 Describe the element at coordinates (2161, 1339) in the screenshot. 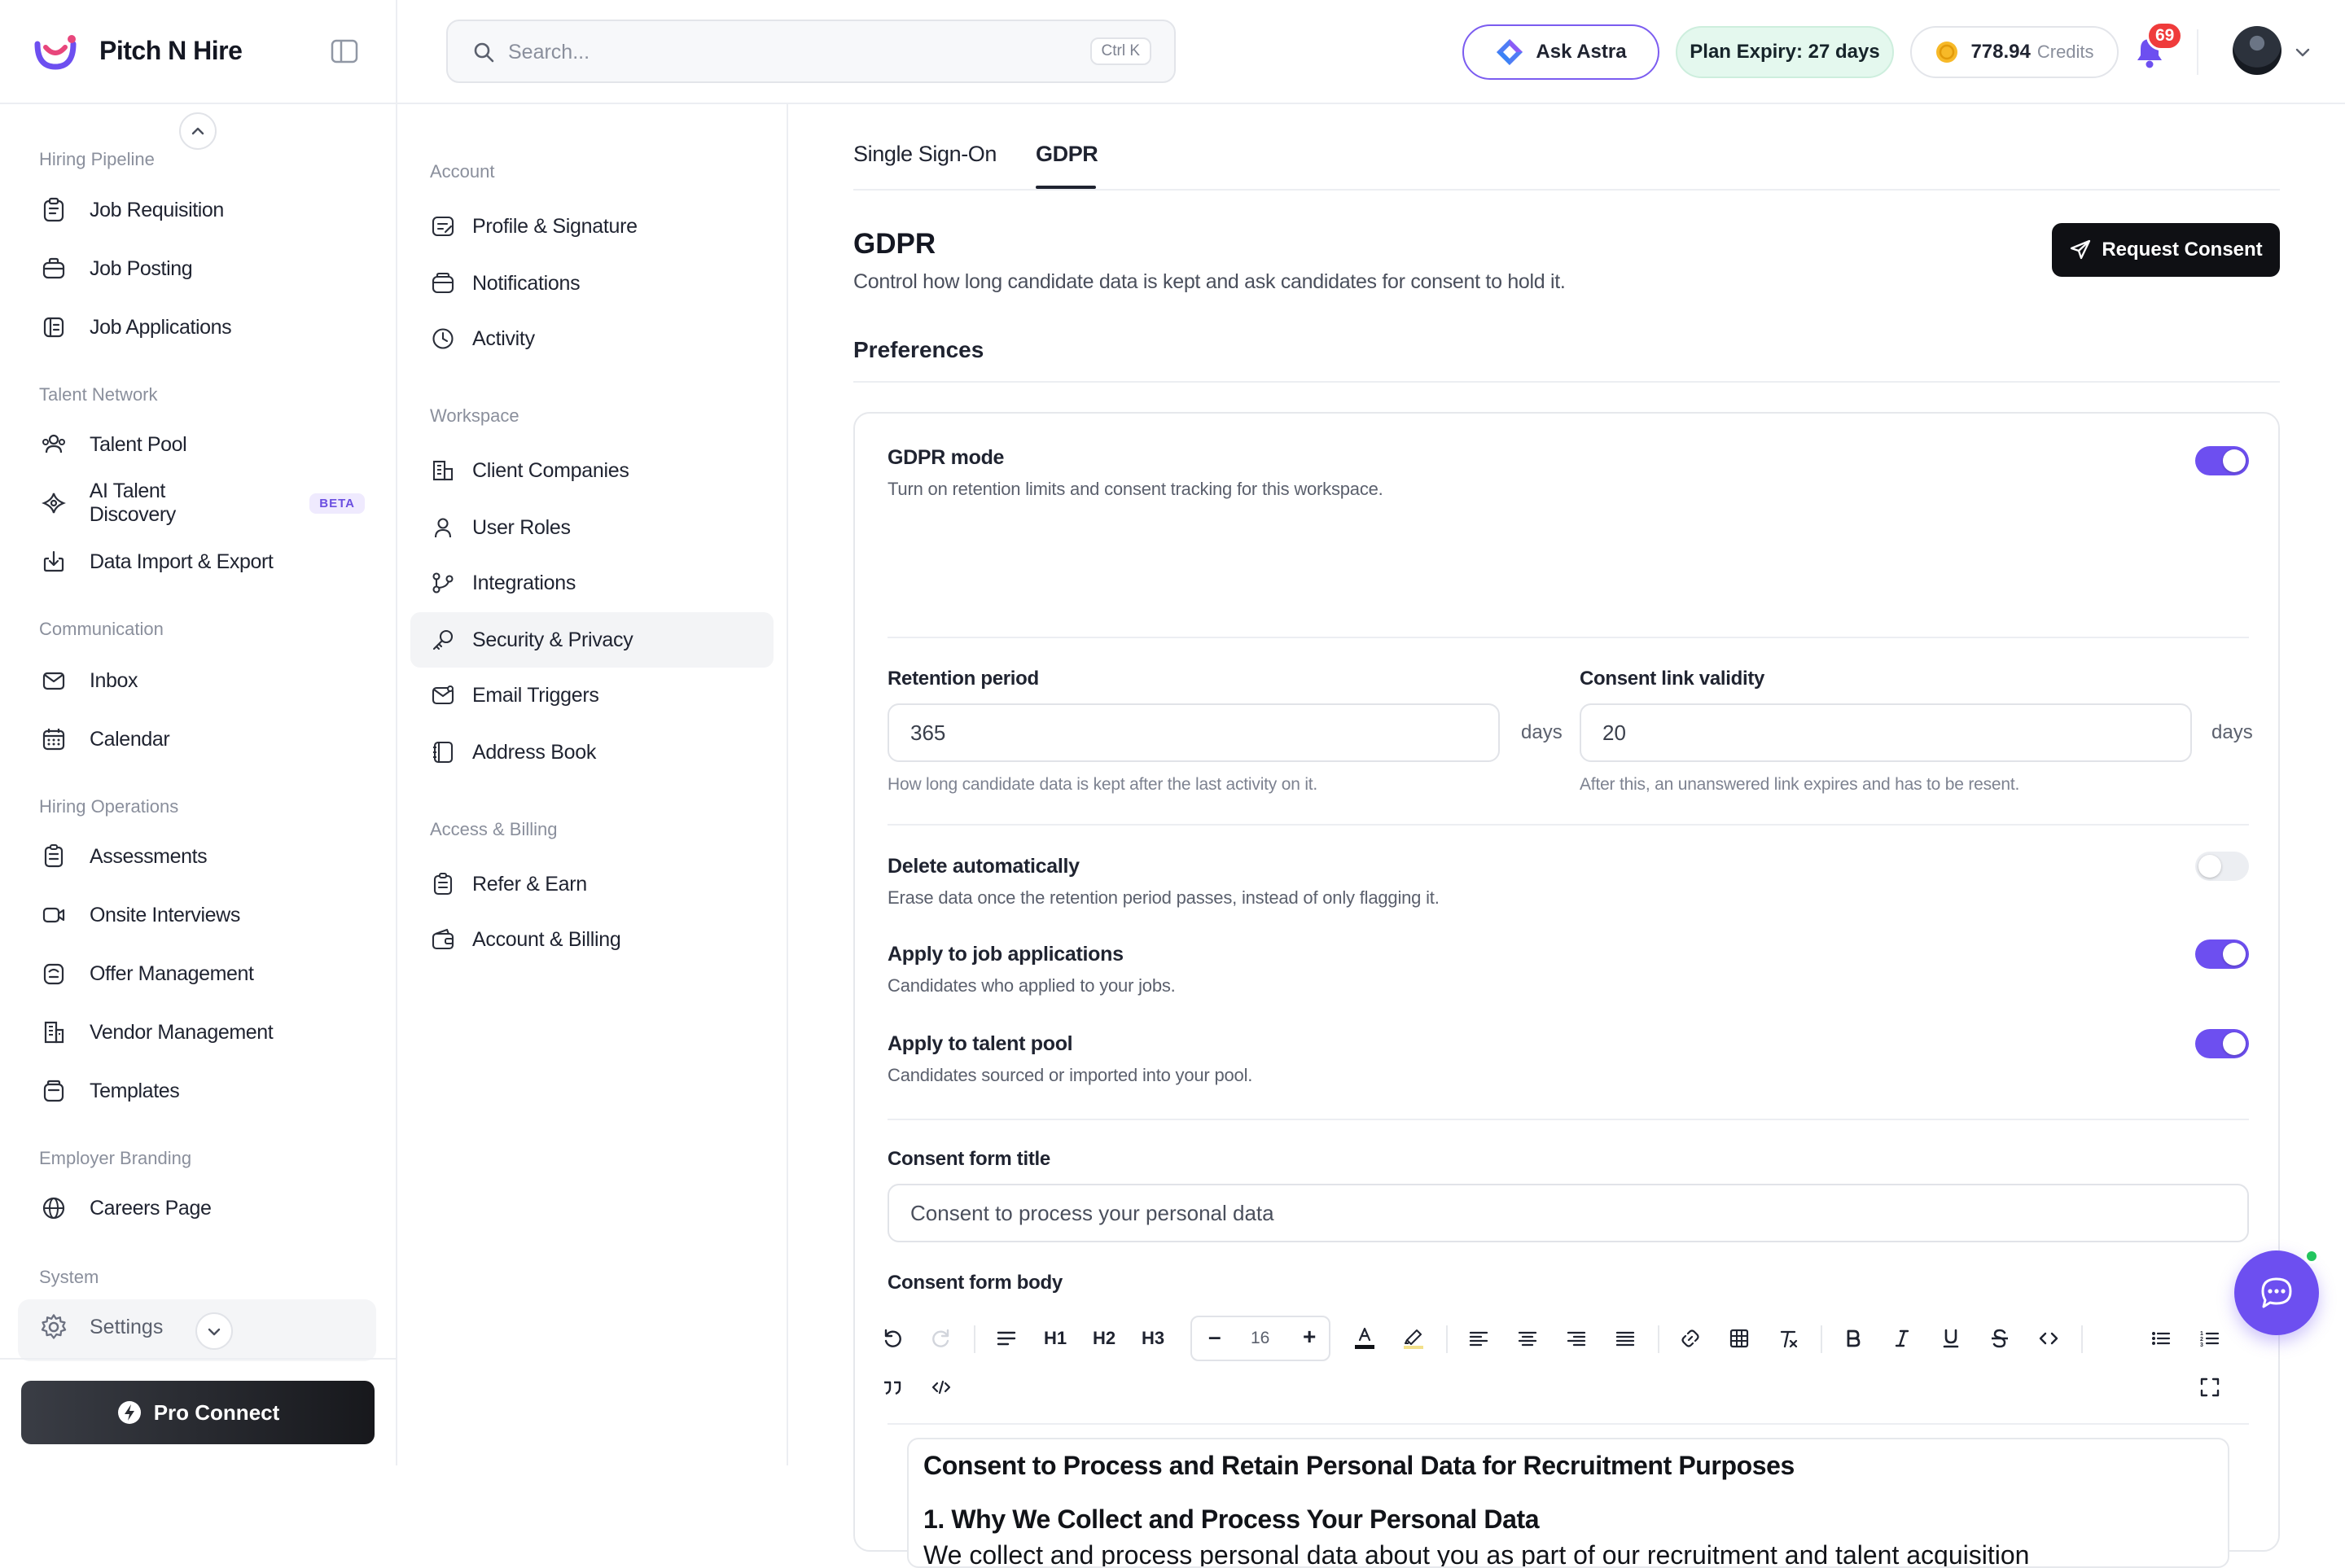

I see `bullet-list-button` at that location.